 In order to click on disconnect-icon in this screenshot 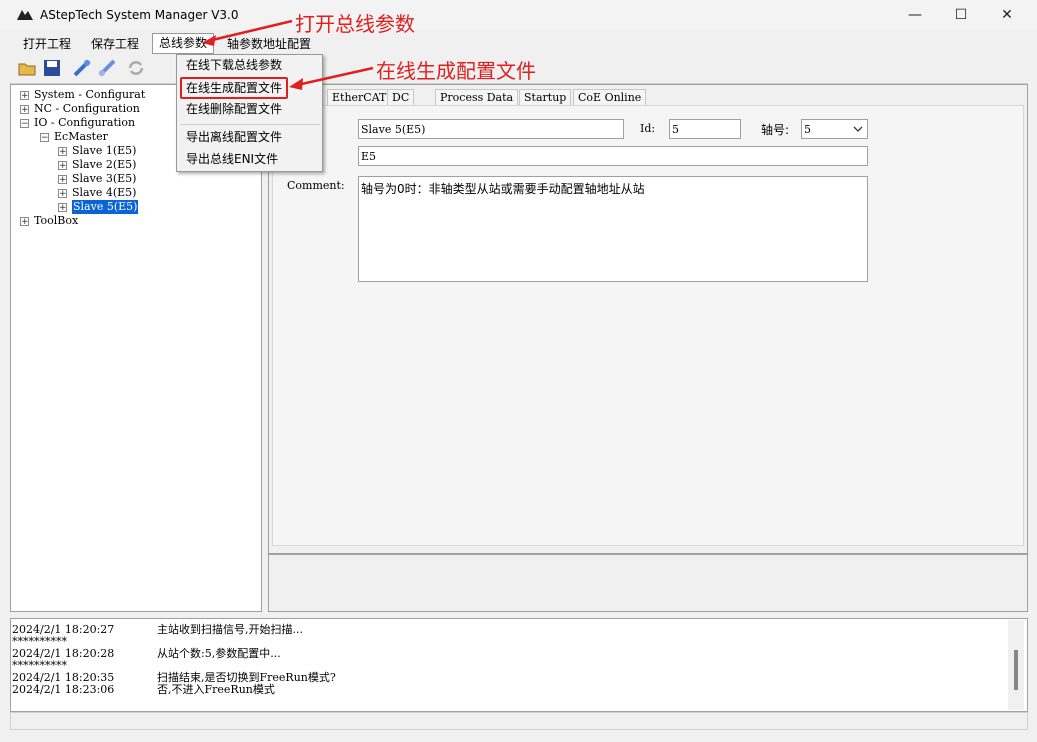, I will do `click(107, 68)`.